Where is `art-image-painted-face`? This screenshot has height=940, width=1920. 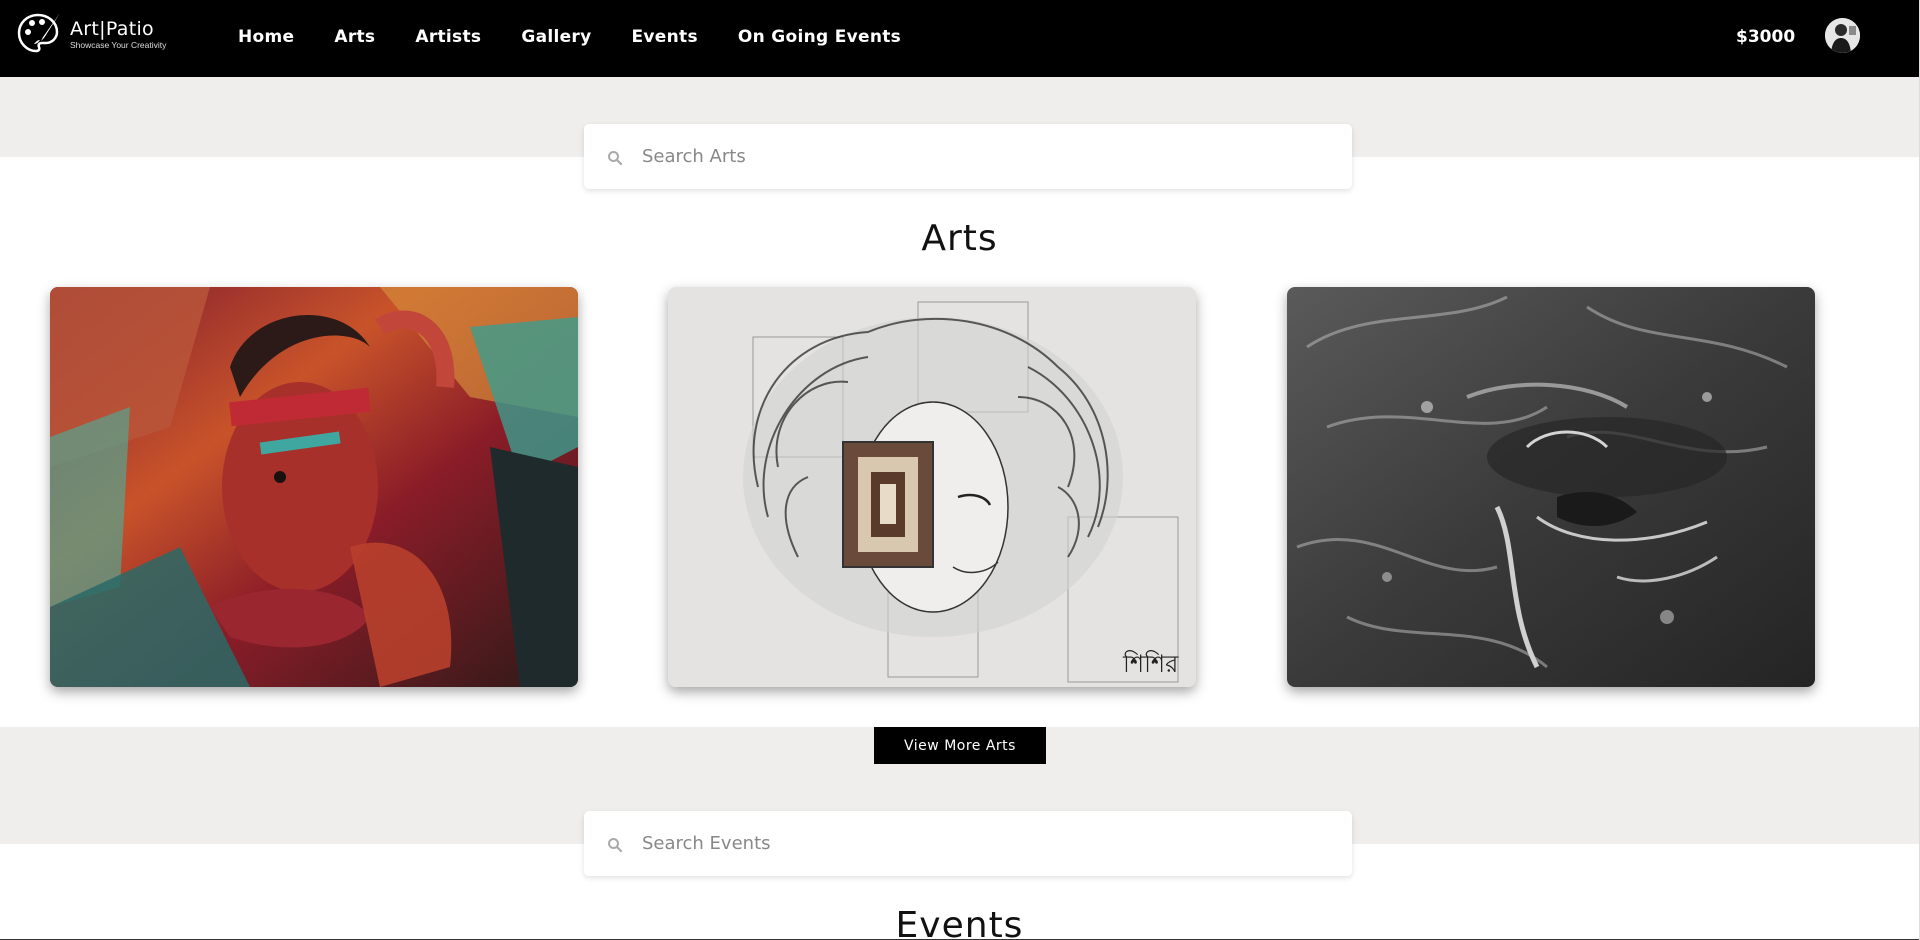
art-image-painted-face is located at coordinates (314, 487).